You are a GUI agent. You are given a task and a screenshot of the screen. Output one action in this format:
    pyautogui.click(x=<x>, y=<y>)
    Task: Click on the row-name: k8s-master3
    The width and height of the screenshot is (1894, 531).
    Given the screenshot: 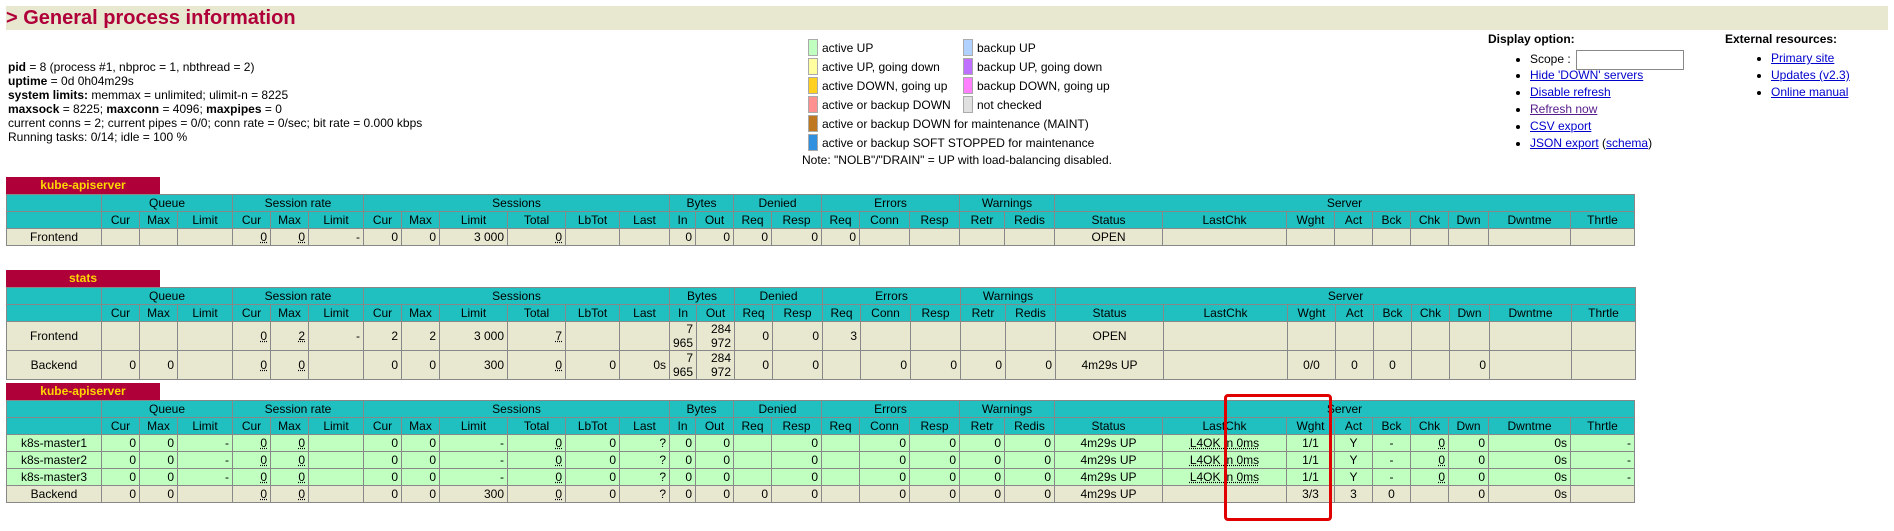 What is the action you would take?
    pyautogui.click(x=54, y=477)
    